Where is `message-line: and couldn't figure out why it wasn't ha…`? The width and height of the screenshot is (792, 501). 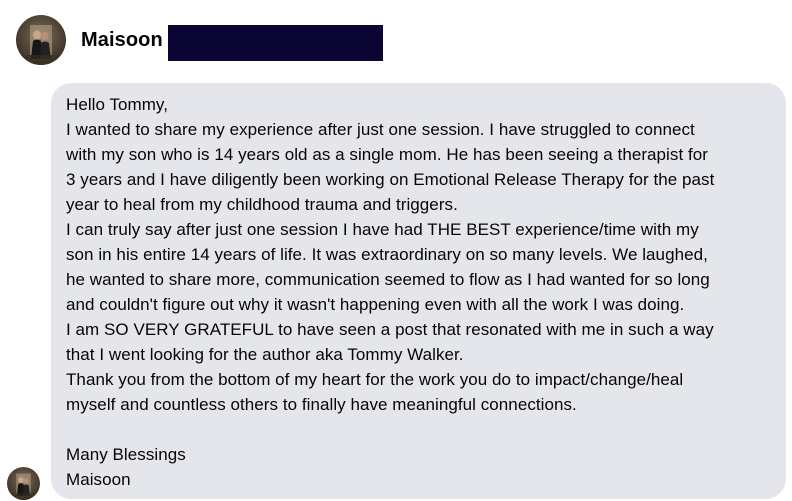
message-line: and couldn't figure out why it wasn't ha… is located at coordinates (375, 304).